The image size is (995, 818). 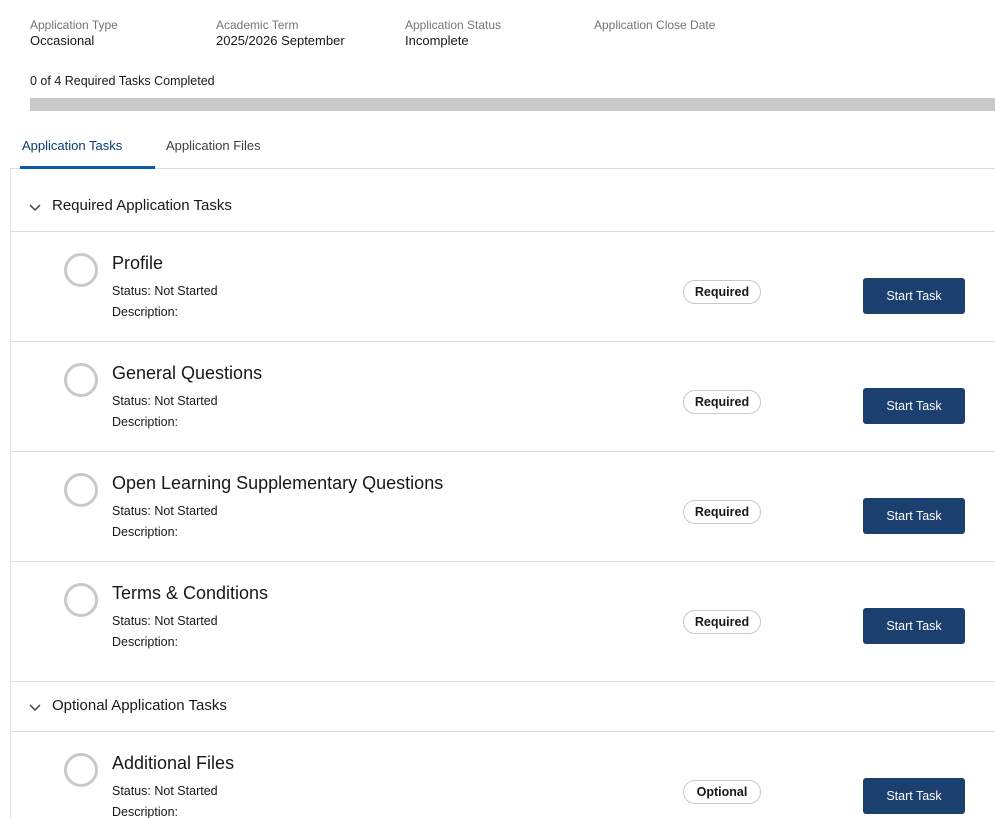 I want to click on academic-term-field: Academic Term 2025/2026 September, so click(x=280, y=33).